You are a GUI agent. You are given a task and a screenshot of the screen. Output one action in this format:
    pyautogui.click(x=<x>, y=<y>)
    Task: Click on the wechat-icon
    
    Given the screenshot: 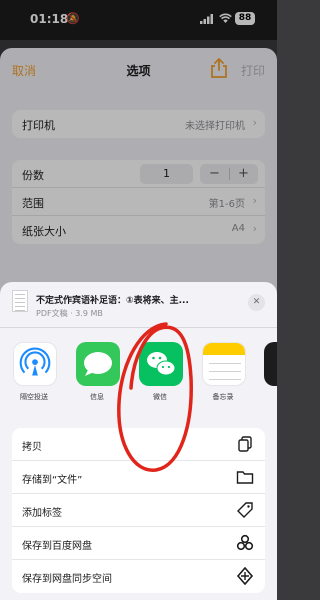 What is the action you would take?
    pyautogui.click(x=161, y=364)
    